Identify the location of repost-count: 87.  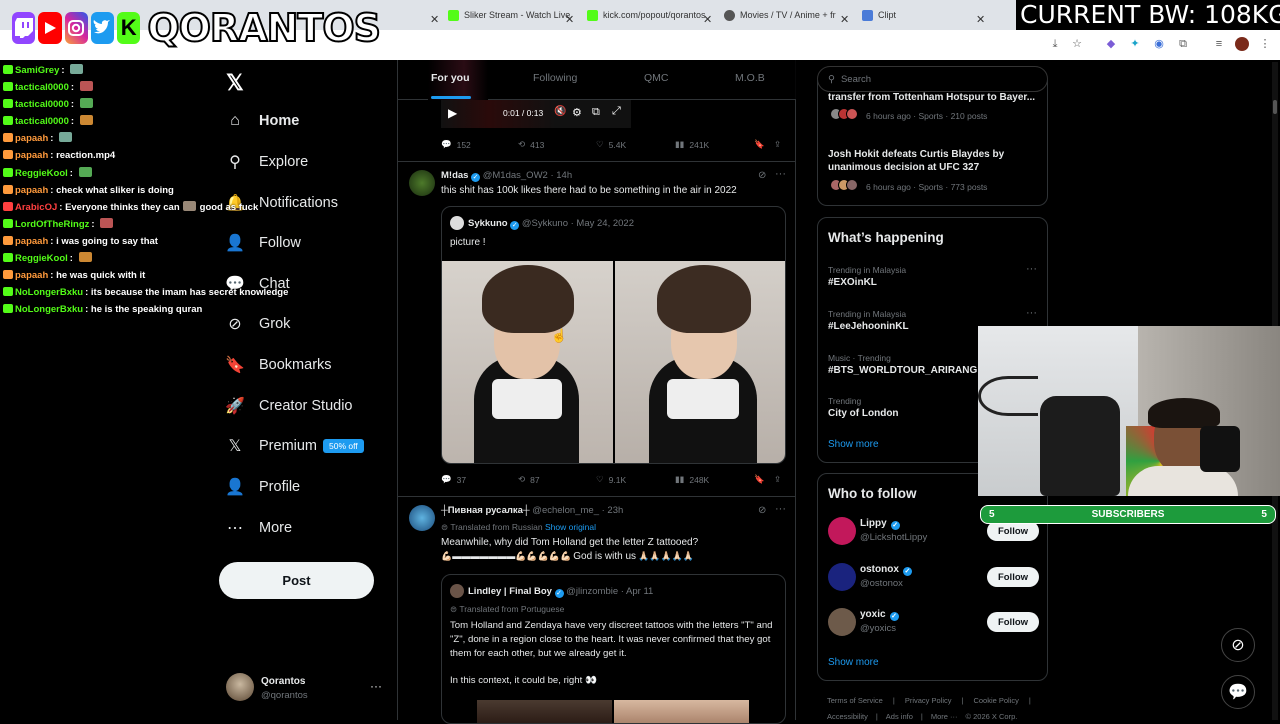
(535, 479).